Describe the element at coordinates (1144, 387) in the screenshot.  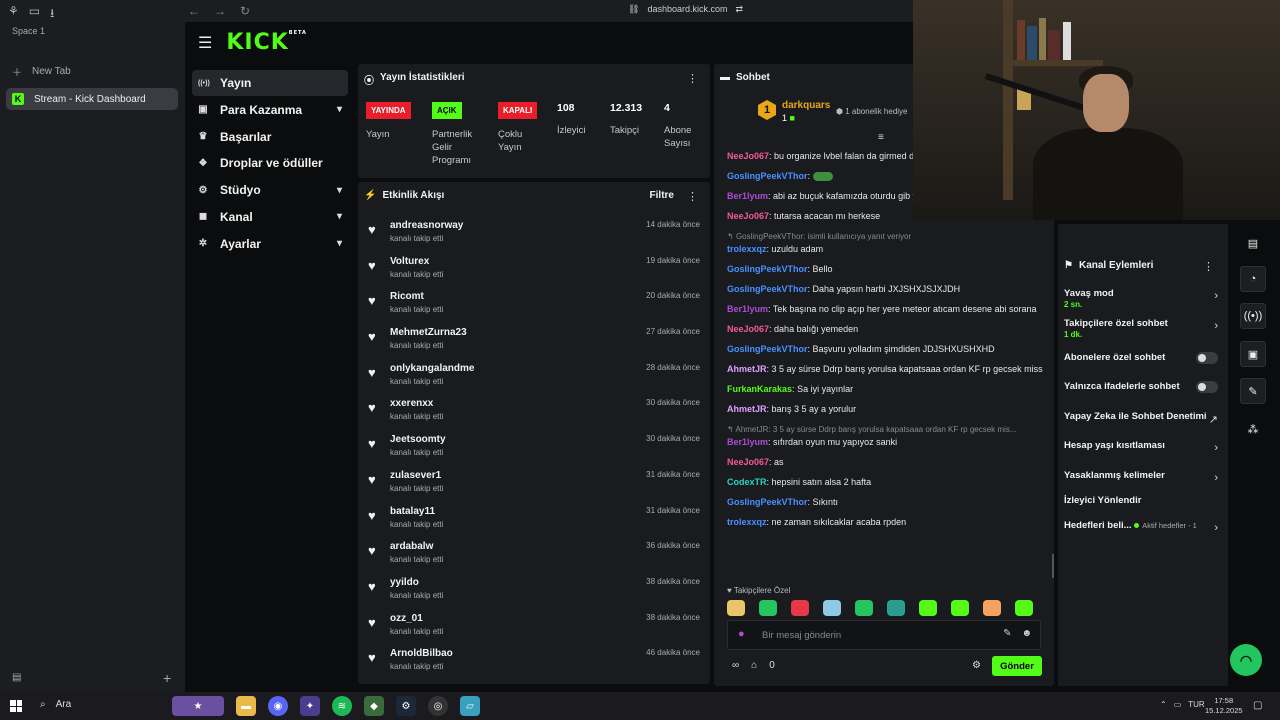
I see `emotes-chat-toggle: Yalnızca ifadelerle sohbet` at that location.